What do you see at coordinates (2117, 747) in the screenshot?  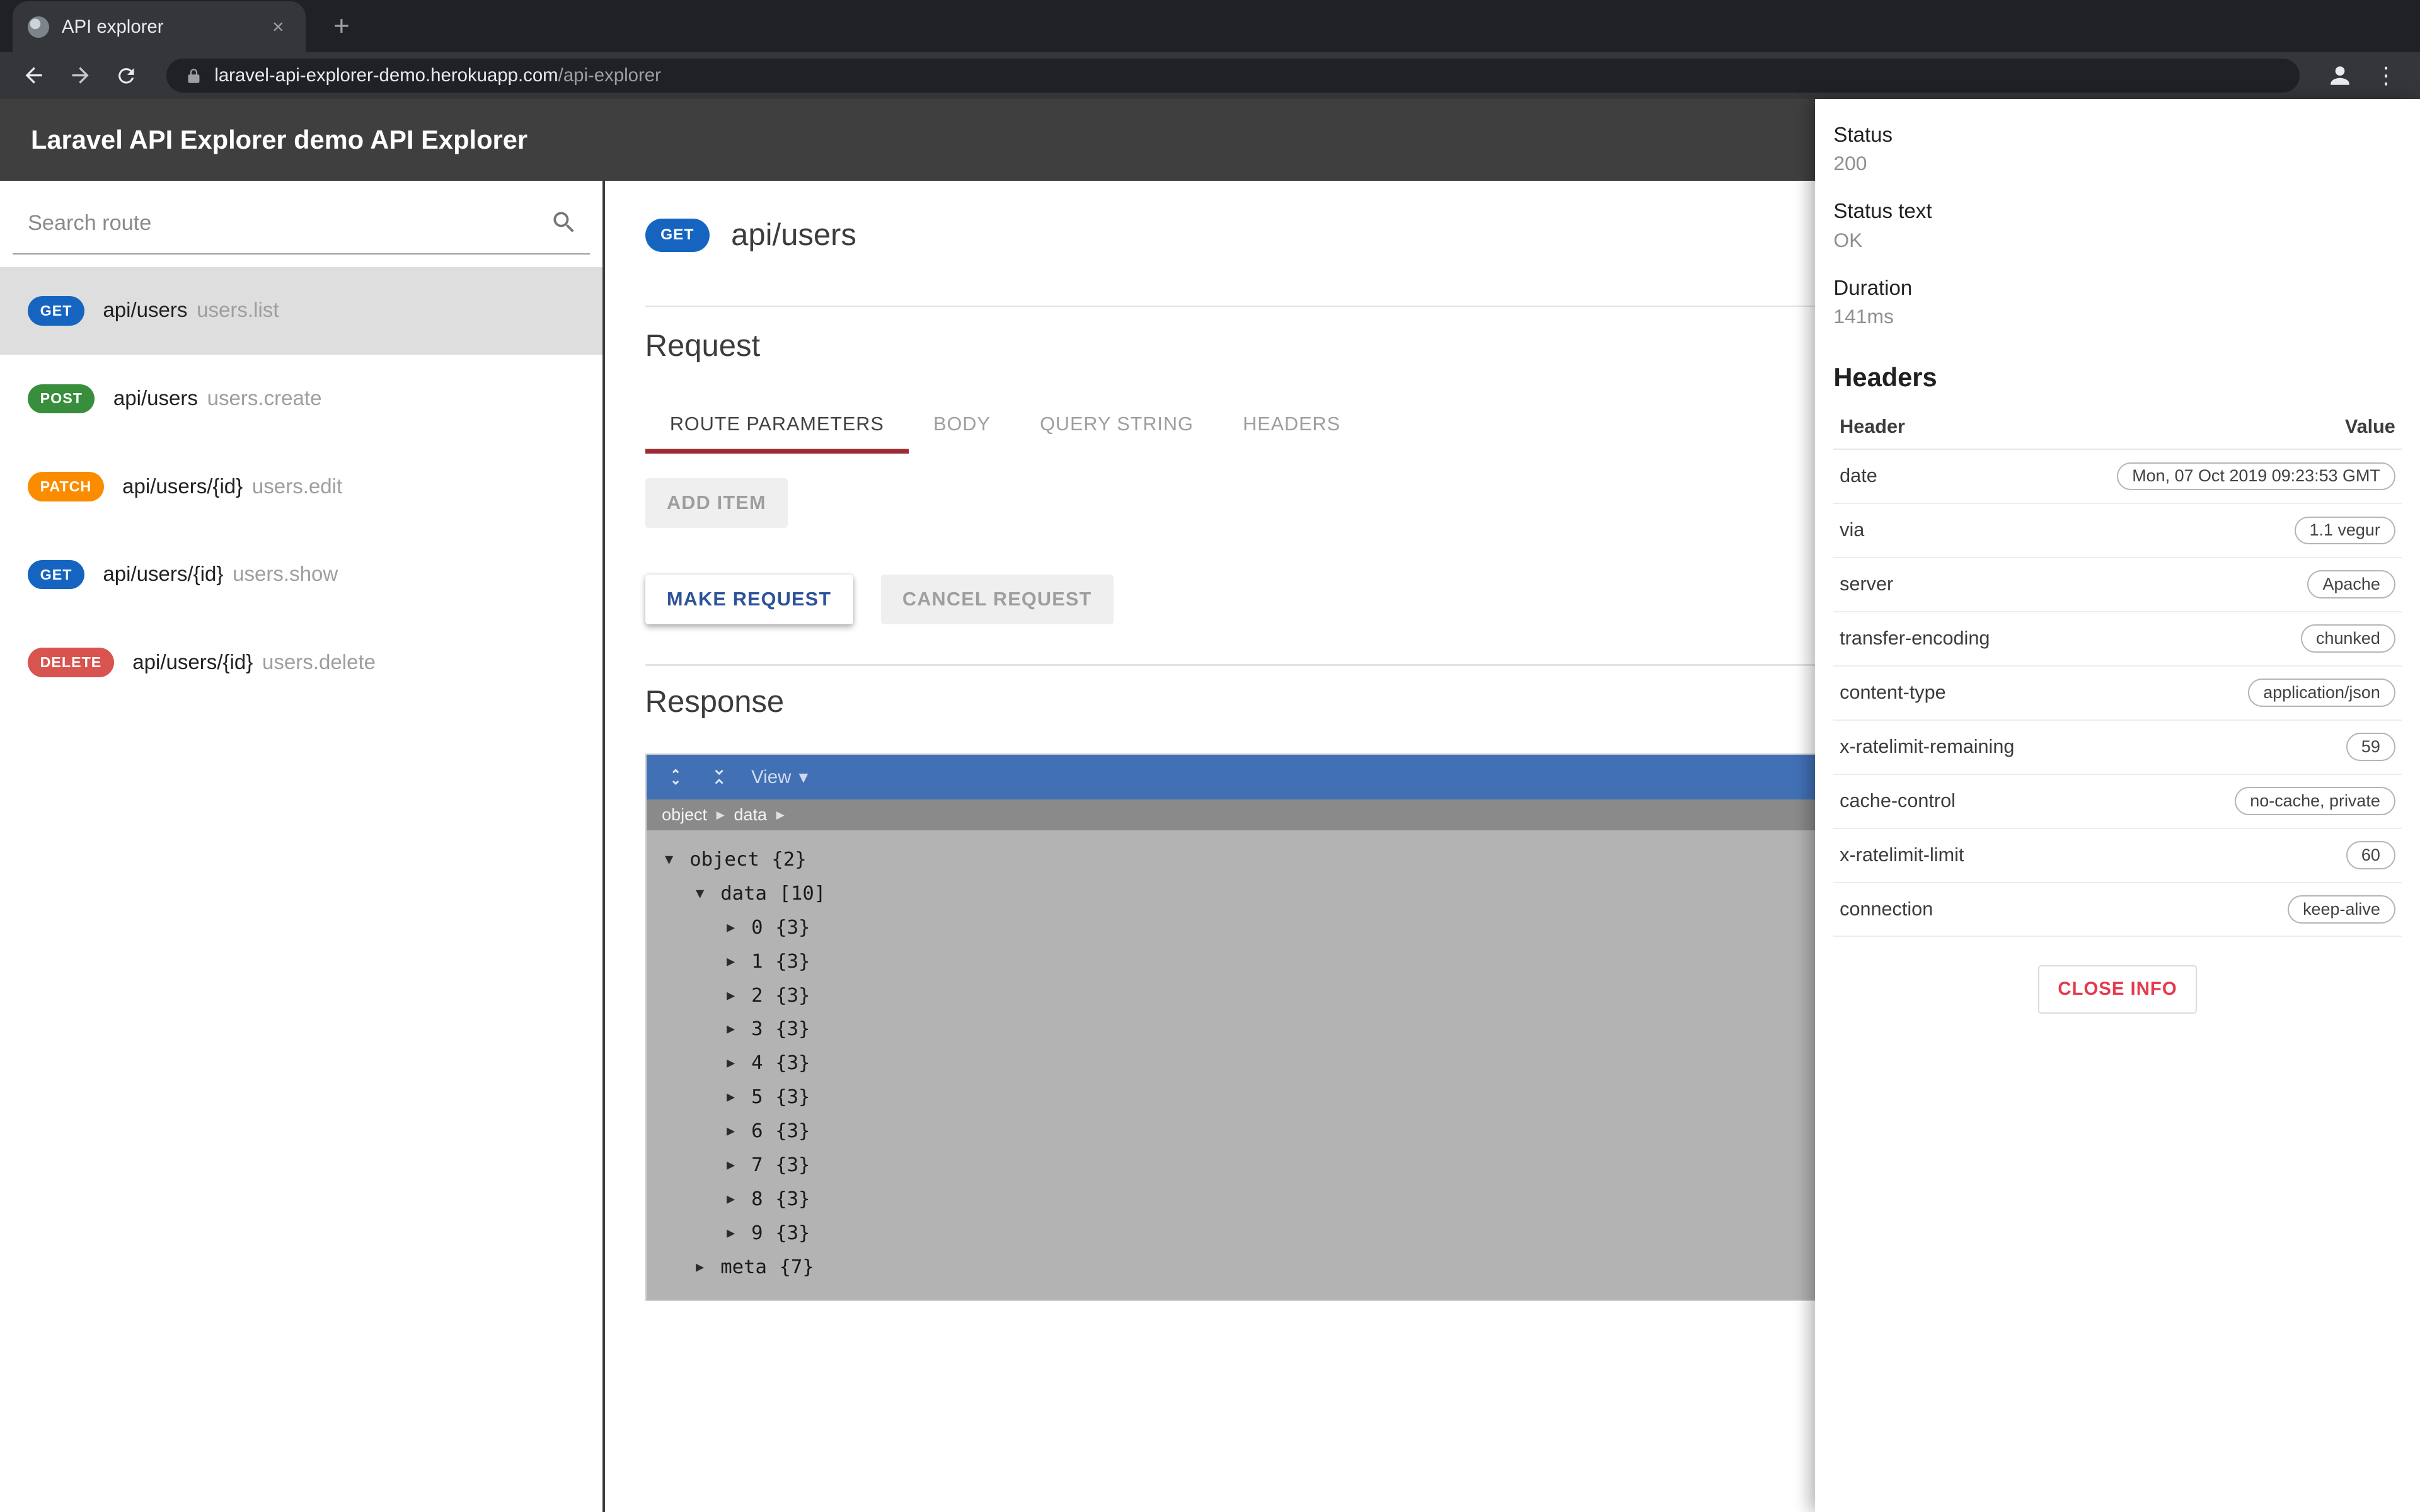 I see `header-row: x-ratelimit-remaining 59` at bounding box center [2117, 747].